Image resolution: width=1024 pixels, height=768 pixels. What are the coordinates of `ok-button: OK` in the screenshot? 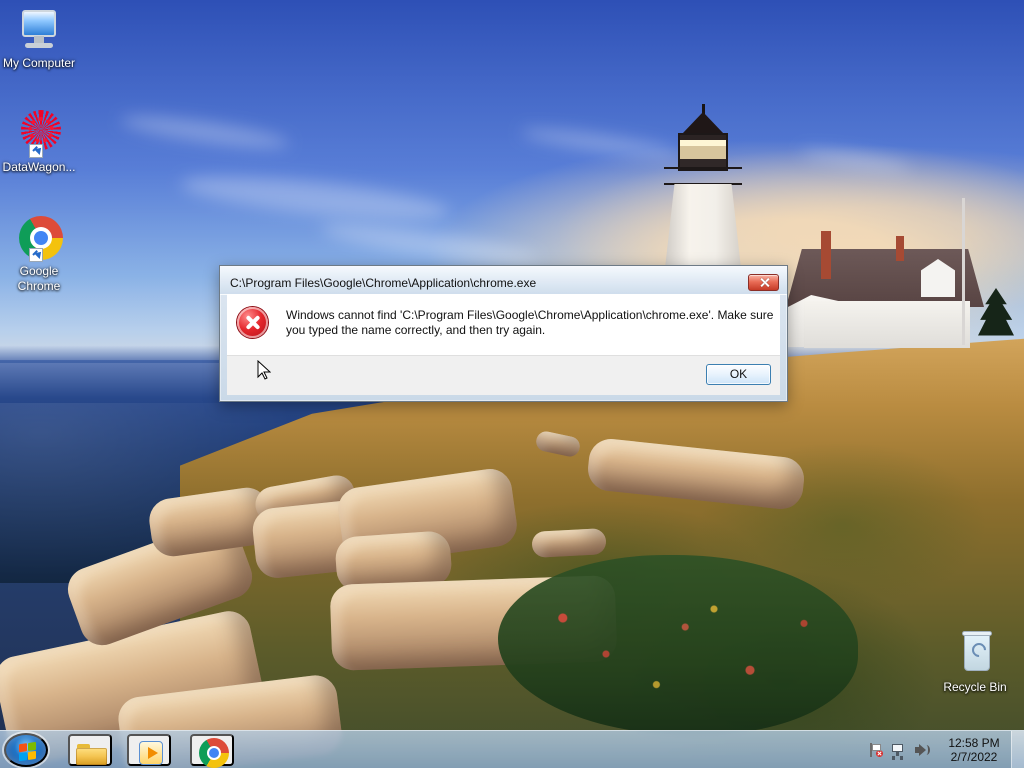 It's located at (738, 374).